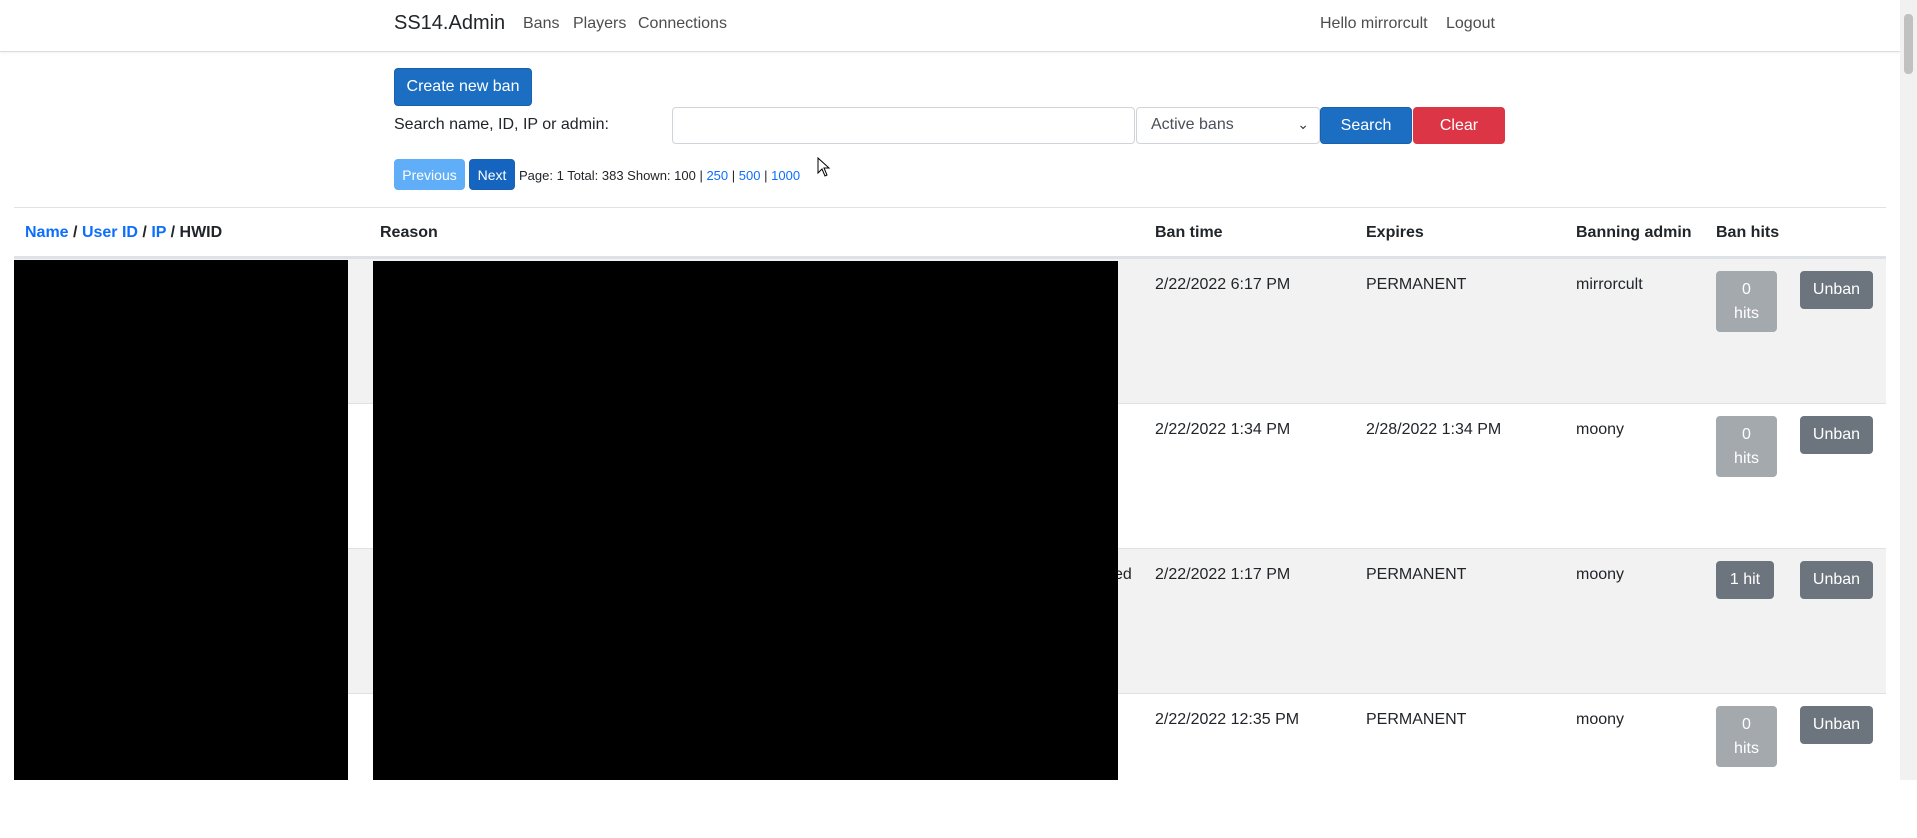 This screenshot has width=1917, height=838. Describe the element at coordinates (429, 174) in the screenshot. I see `previous-page-button: Previous` at that location.